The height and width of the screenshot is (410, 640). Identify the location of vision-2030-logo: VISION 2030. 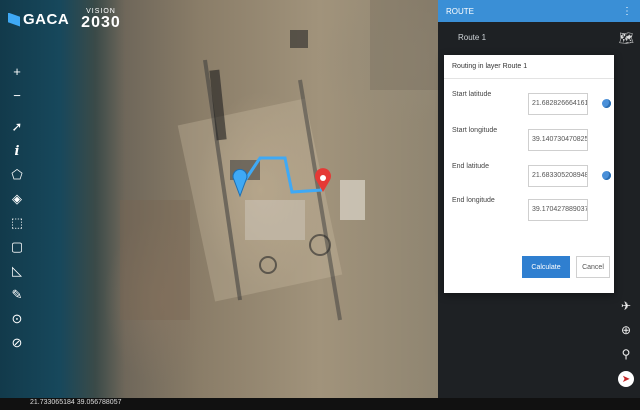
(101, 19).